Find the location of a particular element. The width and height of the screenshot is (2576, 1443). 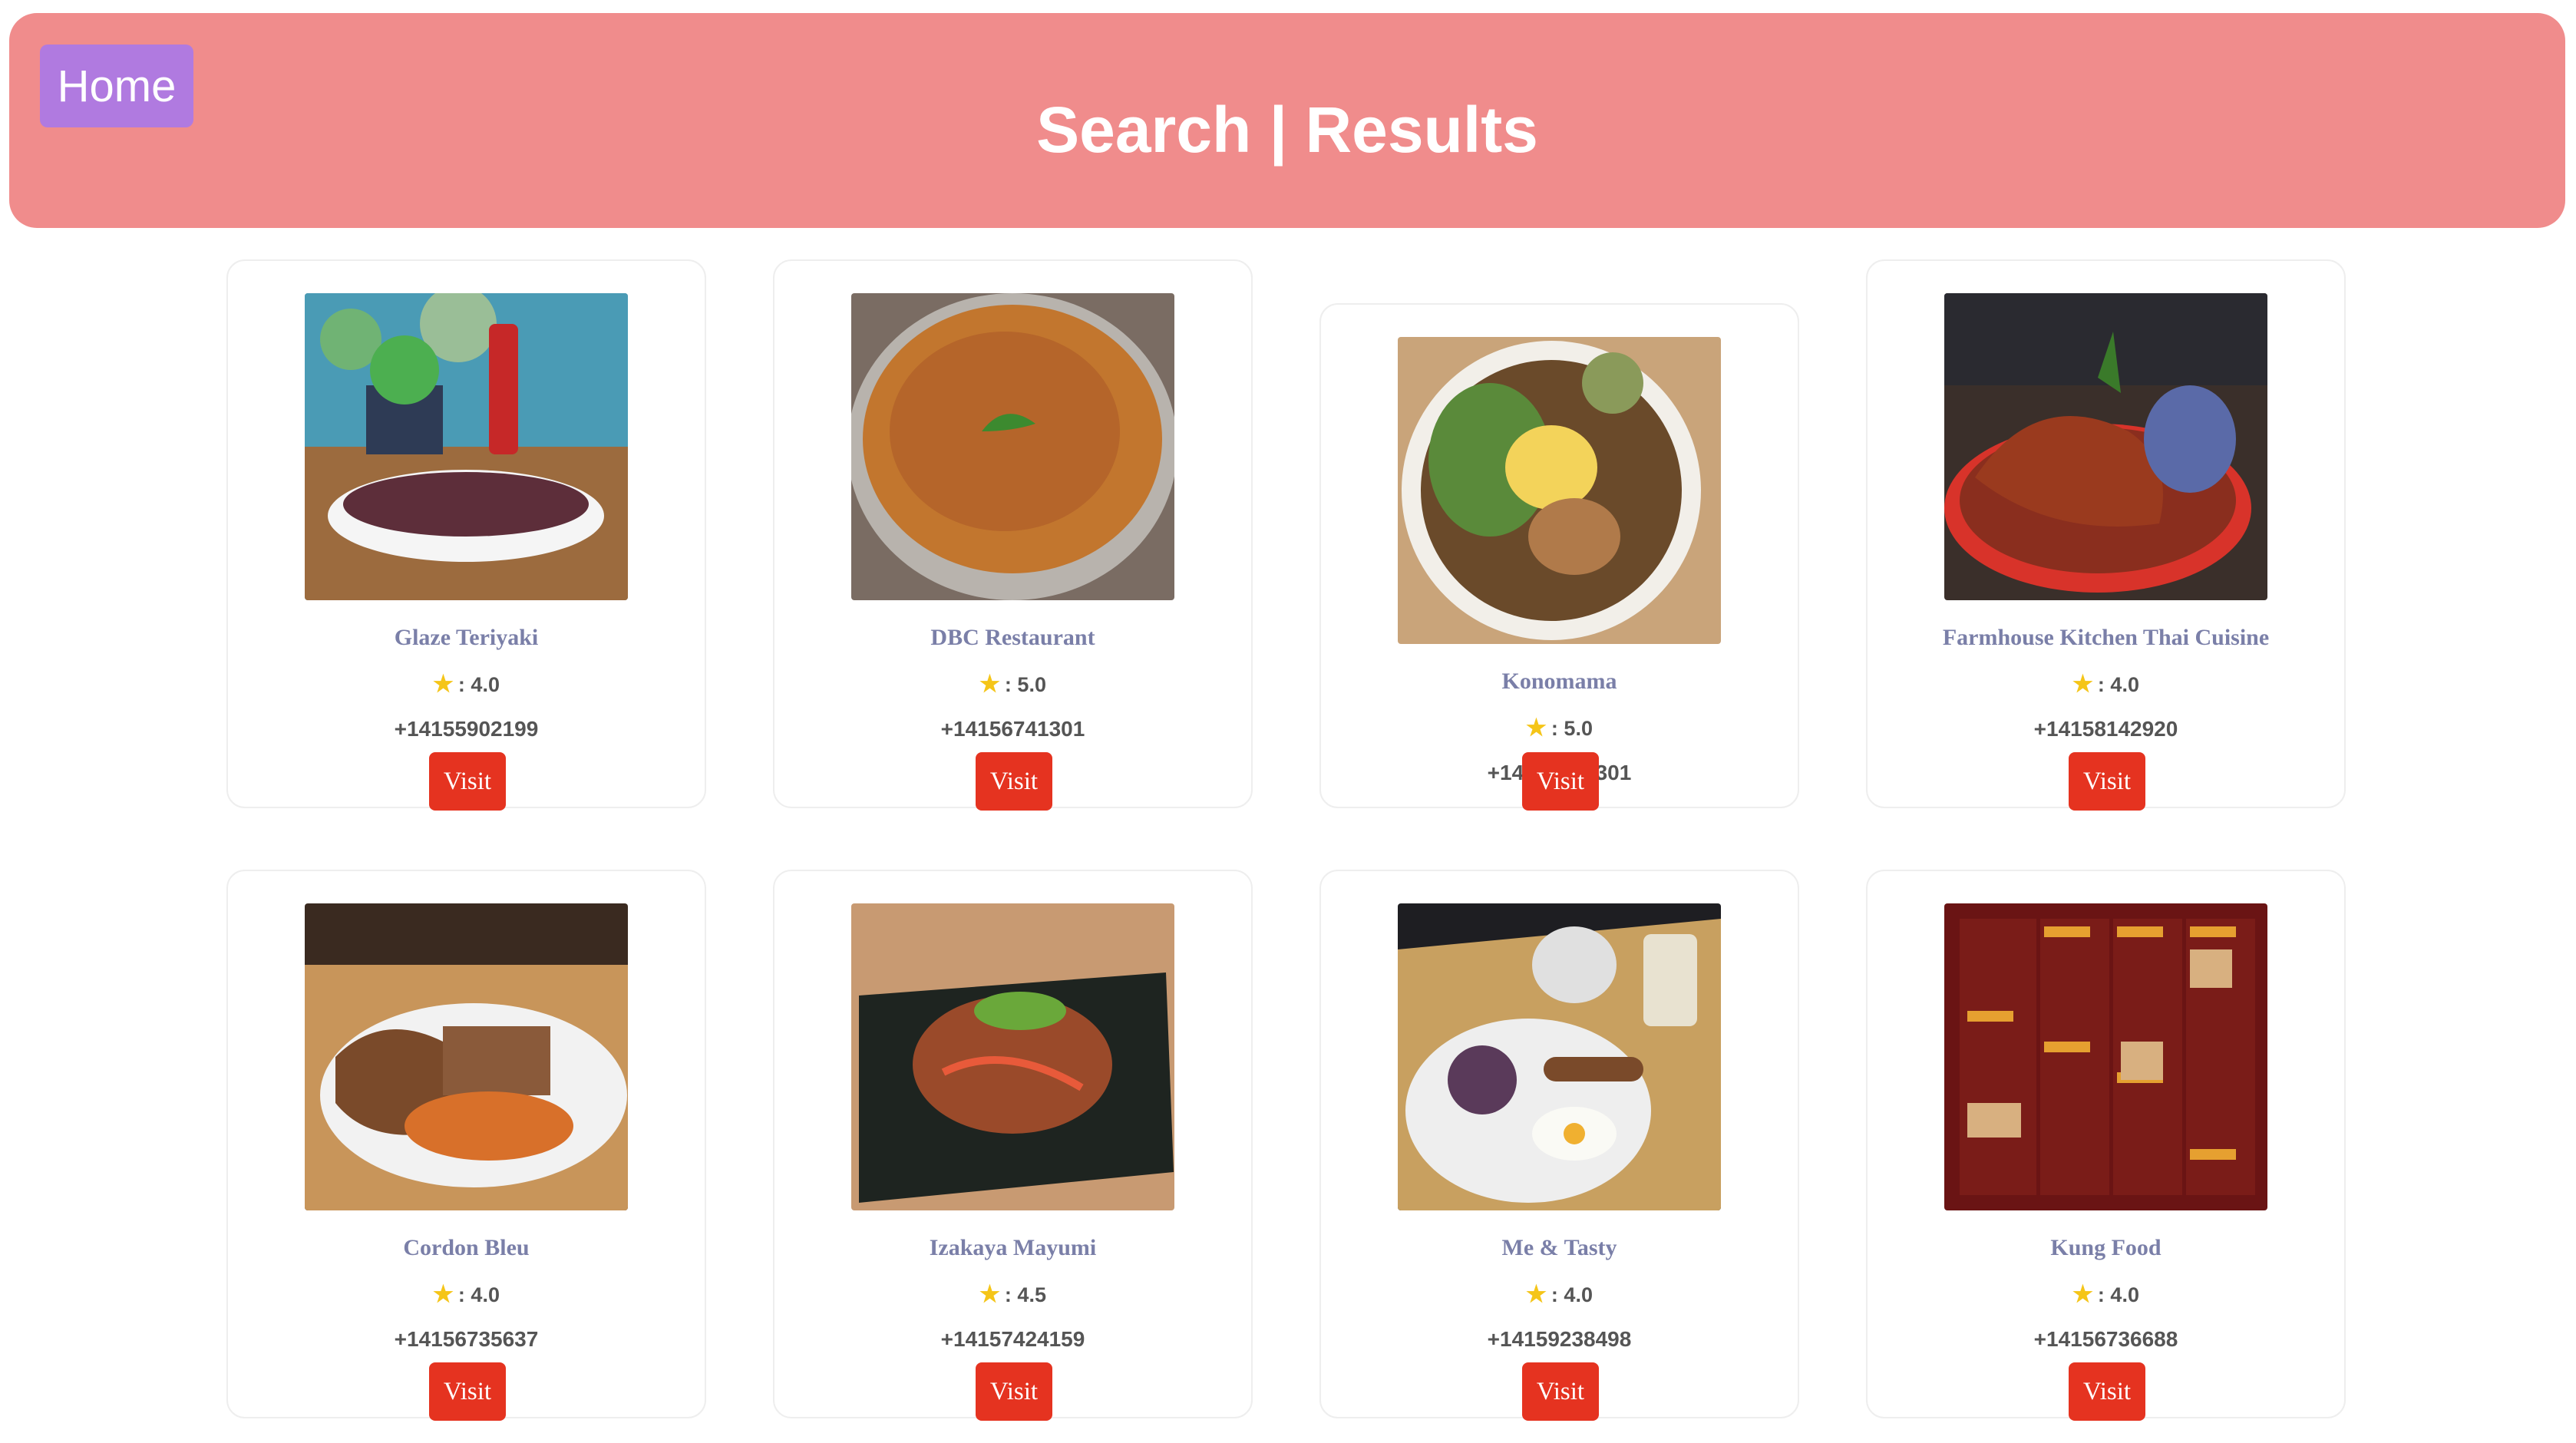

restaurant-card: Konomama ★: 5.0 +14156741301 Visit is located at coordinates (1559, 557).